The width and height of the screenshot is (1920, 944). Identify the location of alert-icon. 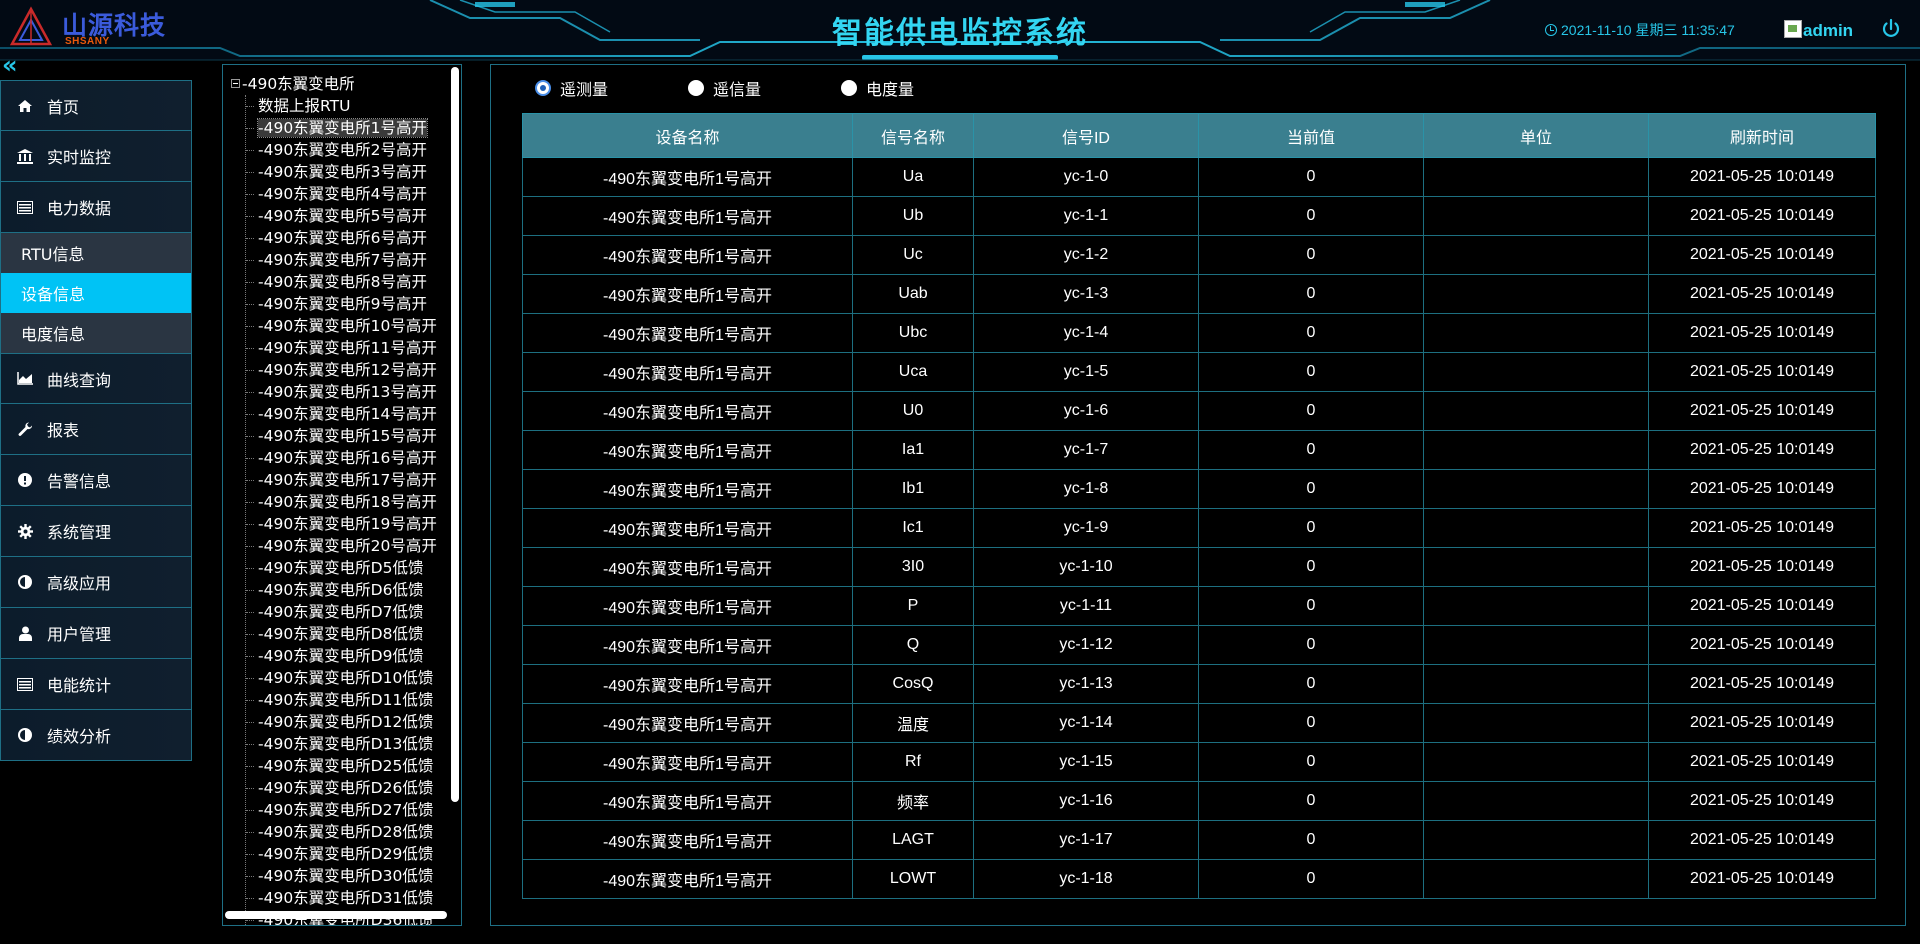
(25, 480).